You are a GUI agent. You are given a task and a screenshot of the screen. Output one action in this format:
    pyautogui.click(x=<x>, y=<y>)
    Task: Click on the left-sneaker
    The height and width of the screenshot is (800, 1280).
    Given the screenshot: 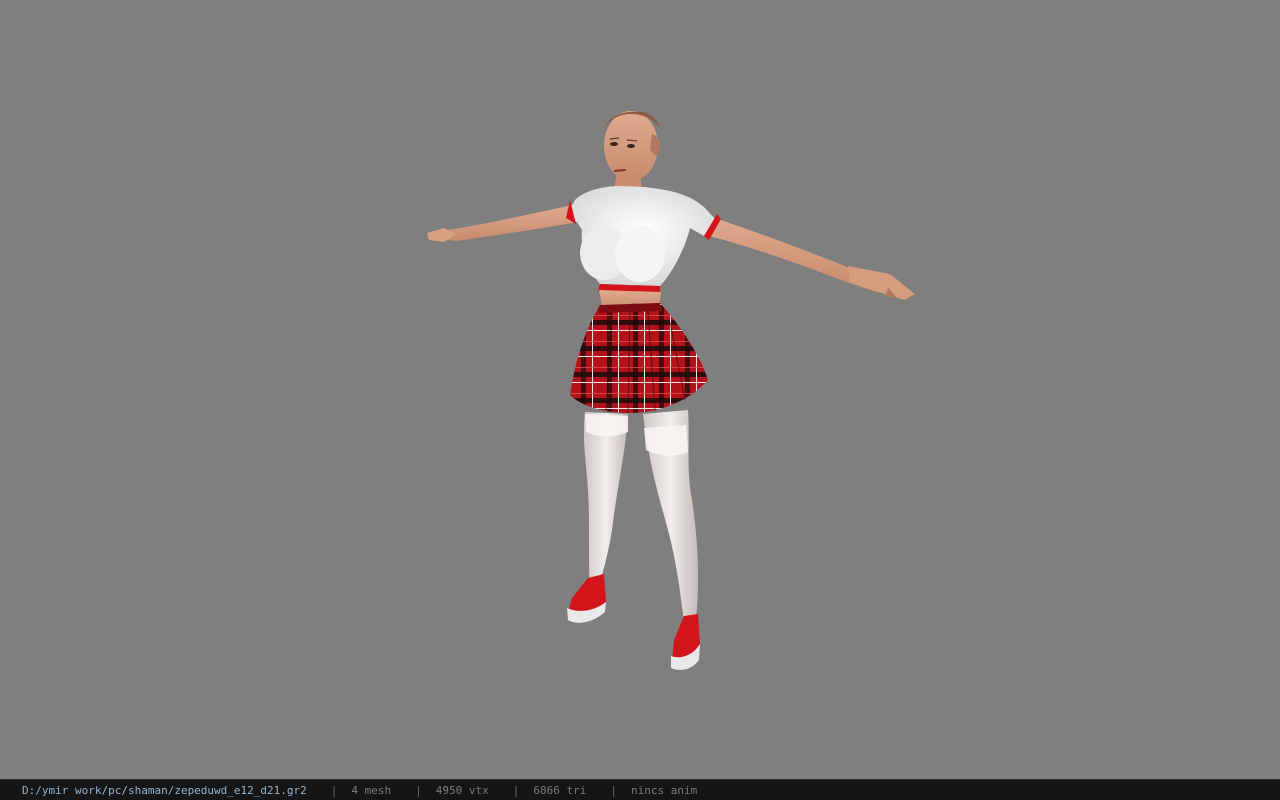 What is the action you would take?
    pyautogui.click(x=586, y=598)
    